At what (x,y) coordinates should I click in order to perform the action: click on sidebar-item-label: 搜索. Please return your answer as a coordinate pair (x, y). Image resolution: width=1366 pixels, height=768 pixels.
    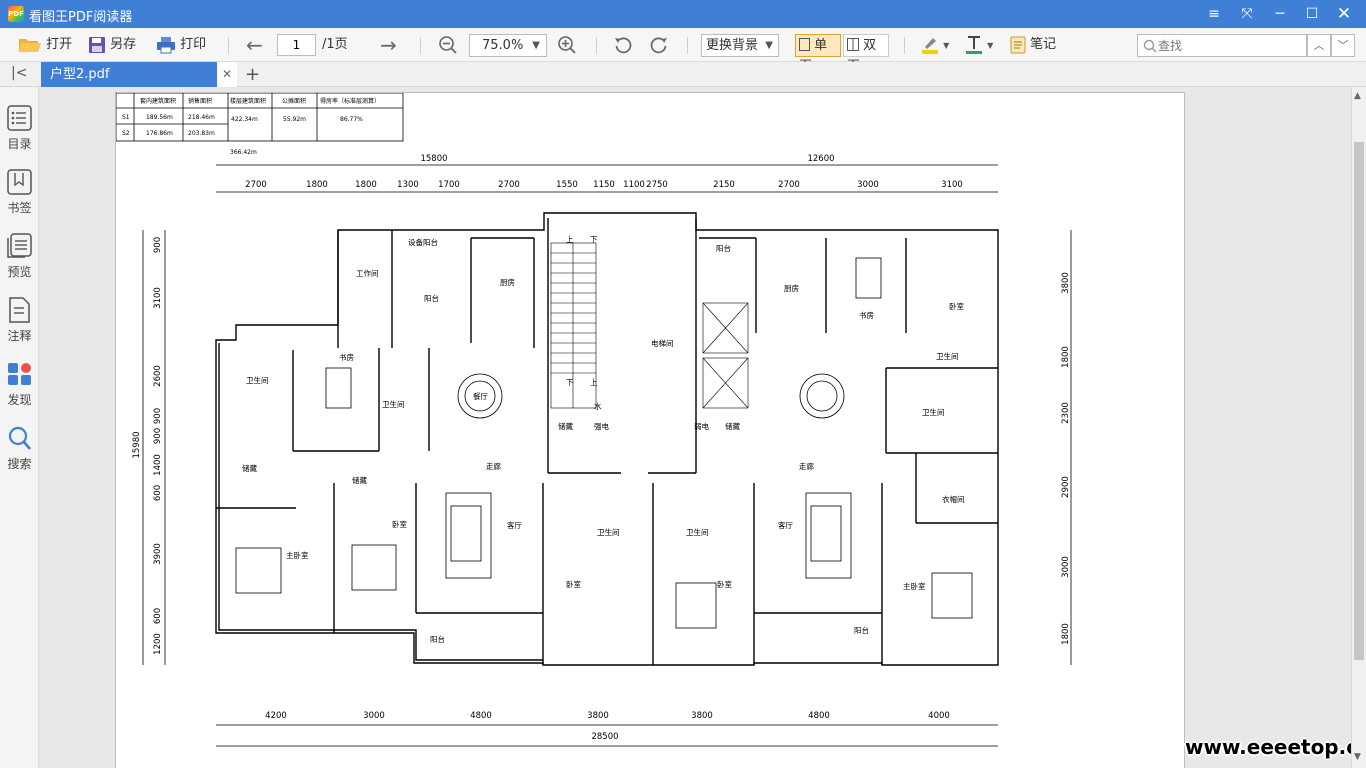
    Looking at the image, I should click on (19, 464).